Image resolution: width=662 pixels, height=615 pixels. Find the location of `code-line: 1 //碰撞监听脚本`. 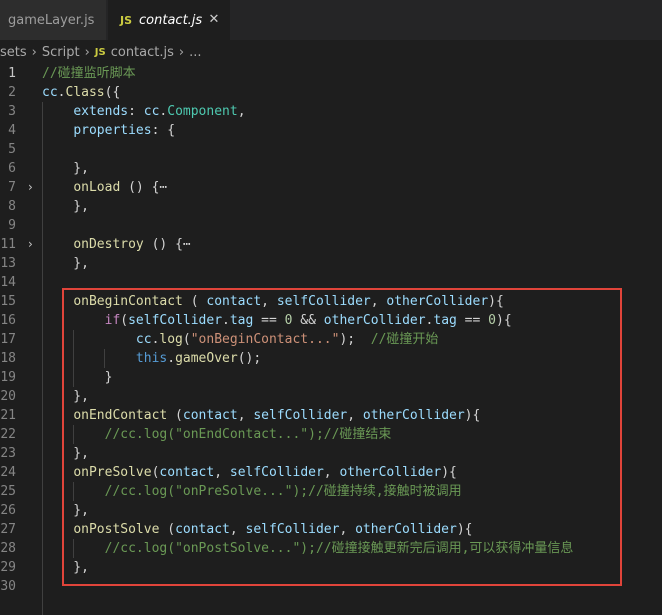

code-line: 1 //碰撞监听脚本 is located at coordinates (331, 73).